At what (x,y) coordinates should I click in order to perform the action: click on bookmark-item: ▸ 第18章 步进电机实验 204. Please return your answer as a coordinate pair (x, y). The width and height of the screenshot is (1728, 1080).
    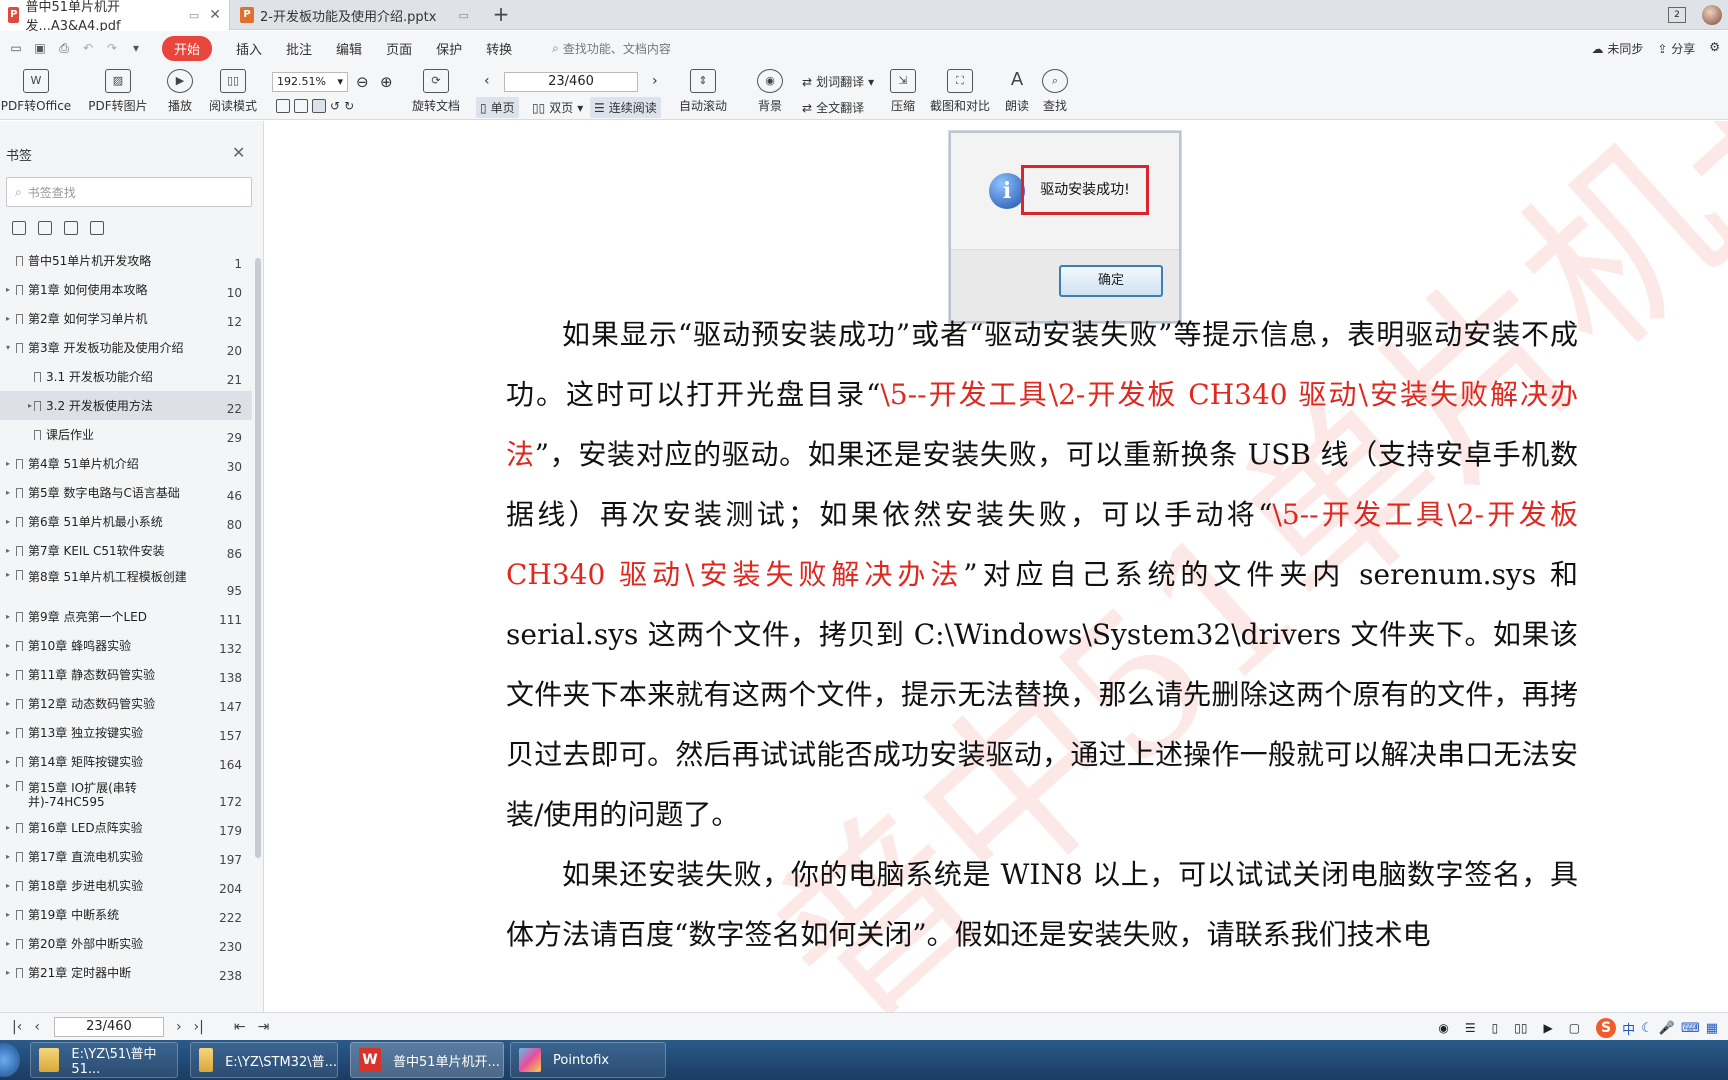
    Looking at the image, I should click on (126, 885).